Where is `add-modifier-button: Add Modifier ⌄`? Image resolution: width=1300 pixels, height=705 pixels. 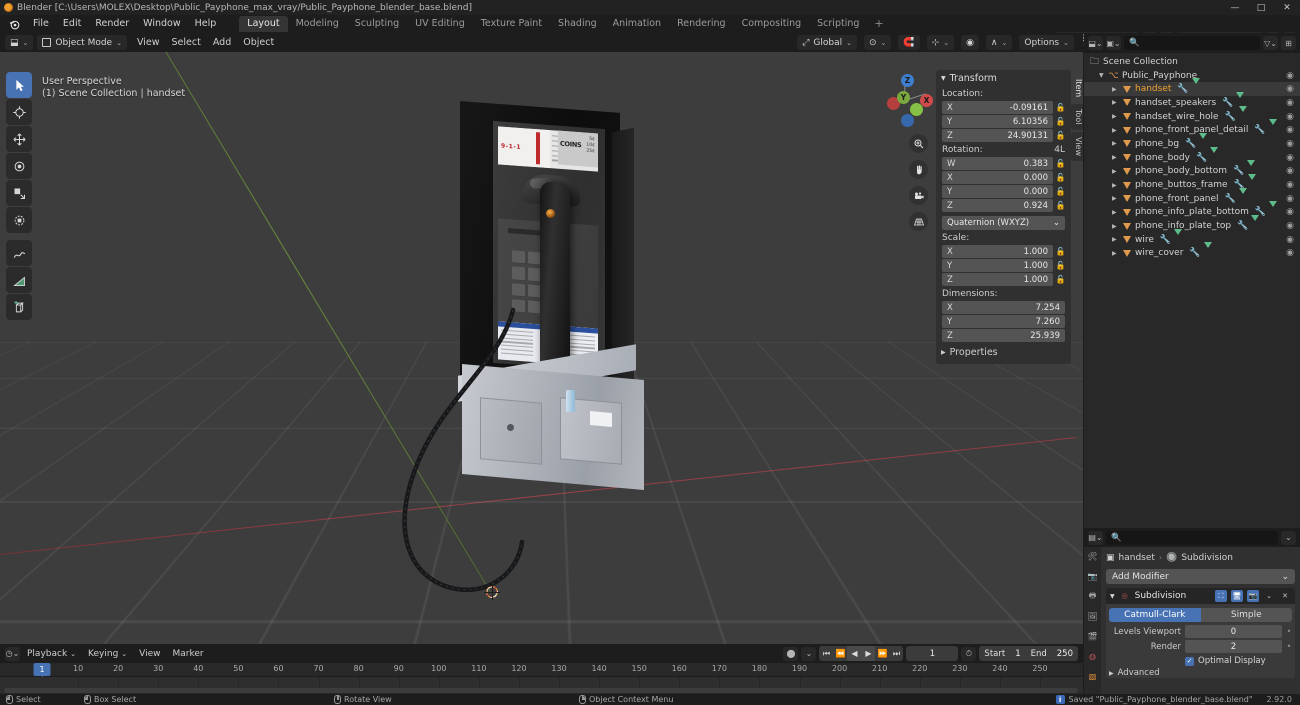 add-modifier-button: Add Modifier ⌄ is located at coordinates (1200, 576).